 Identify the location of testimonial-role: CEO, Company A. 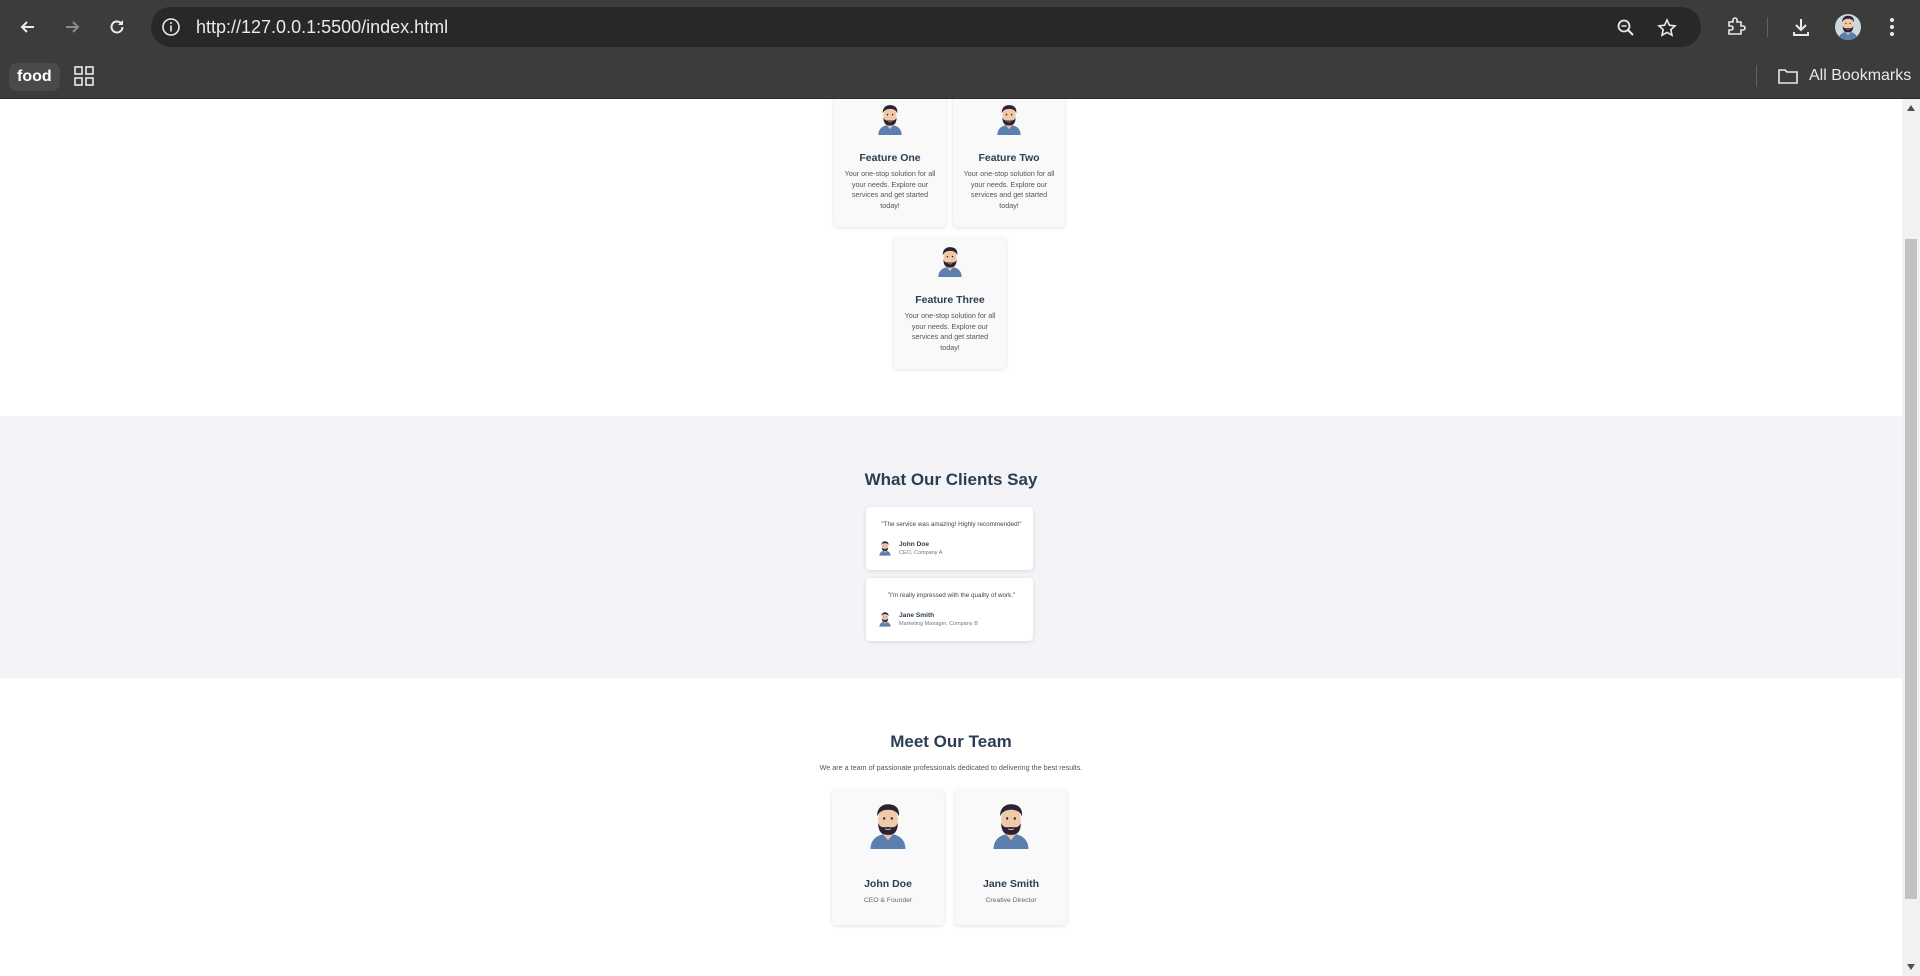
(921, 553).